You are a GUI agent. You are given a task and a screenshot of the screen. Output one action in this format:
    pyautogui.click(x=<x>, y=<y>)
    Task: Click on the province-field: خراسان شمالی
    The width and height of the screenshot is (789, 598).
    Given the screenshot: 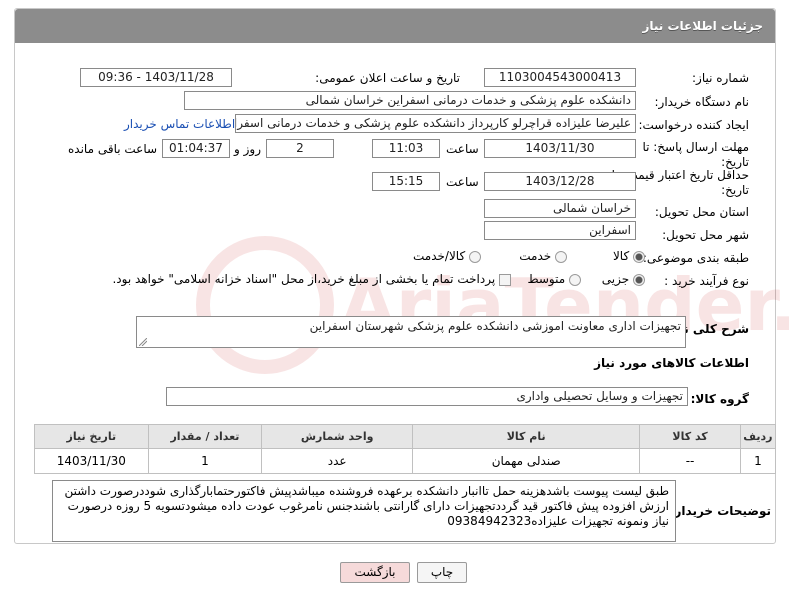 What is the action you would take?
    pyautogui.click(x=560, y=208)
    